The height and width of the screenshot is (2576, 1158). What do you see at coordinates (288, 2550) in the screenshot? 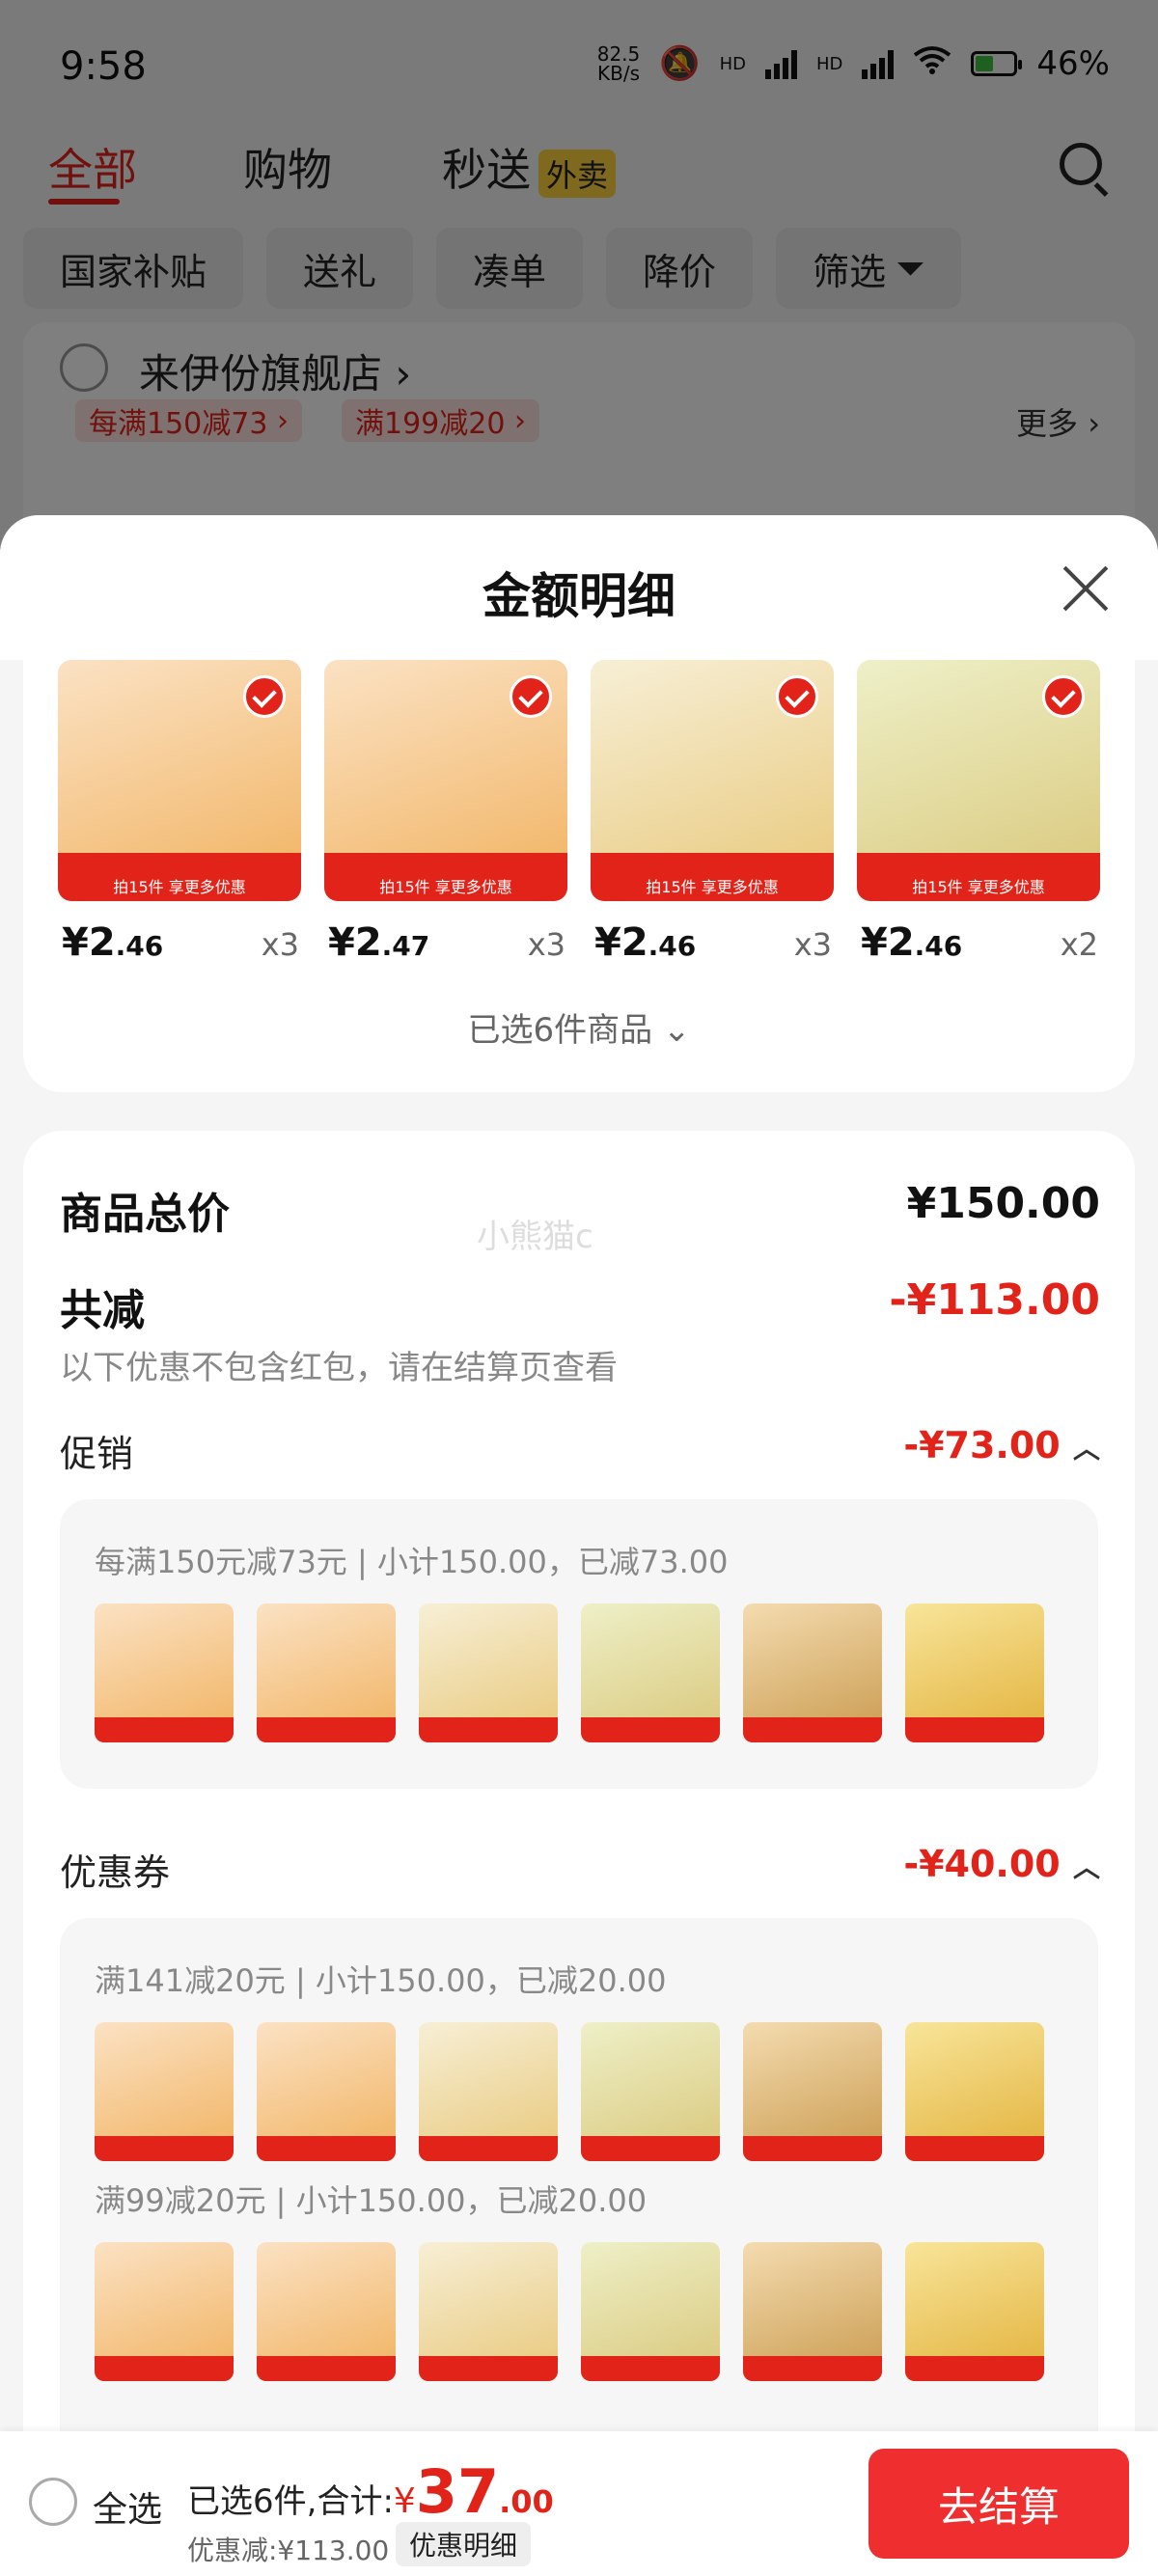
I see `discount-summary: 优惠减:¥113.00` at bounding box center [288, 2550].